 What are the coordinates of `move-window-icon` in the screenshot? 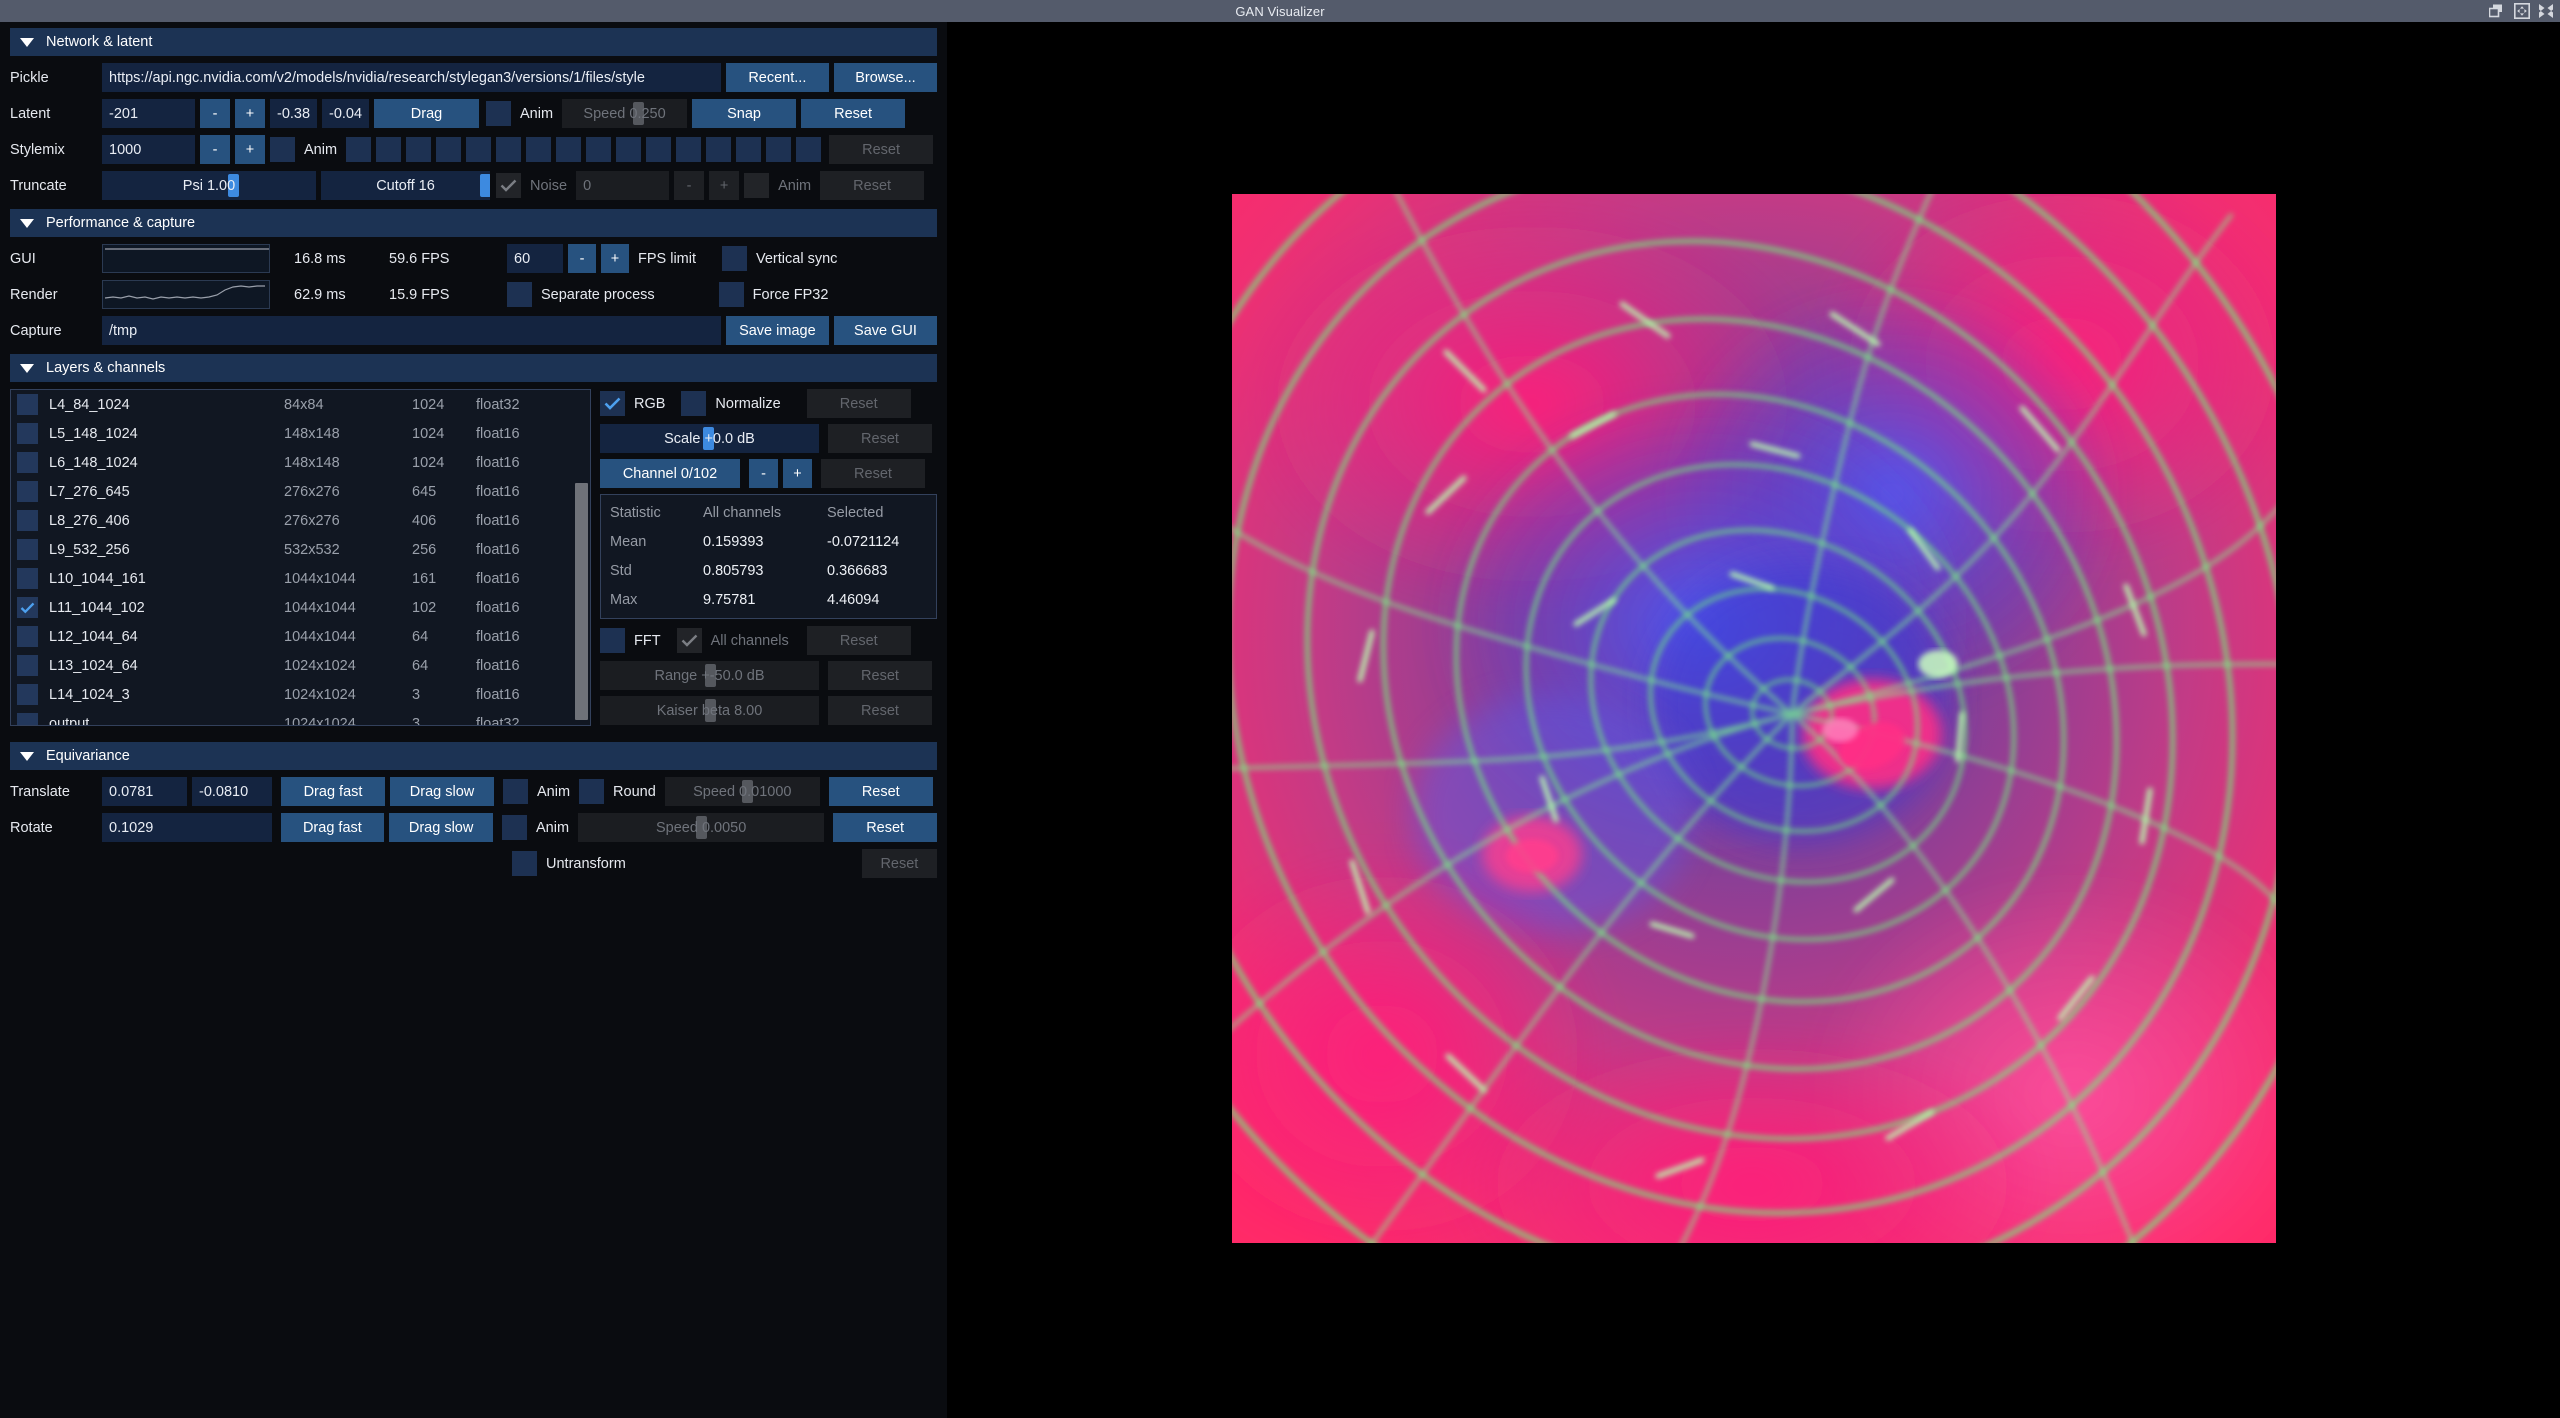 It's located at (2522, 11).